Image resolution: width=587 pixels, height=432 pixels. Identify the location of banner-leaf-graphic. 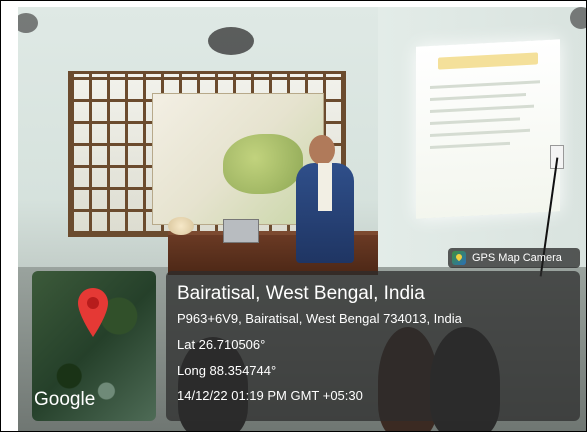
(263, 164).